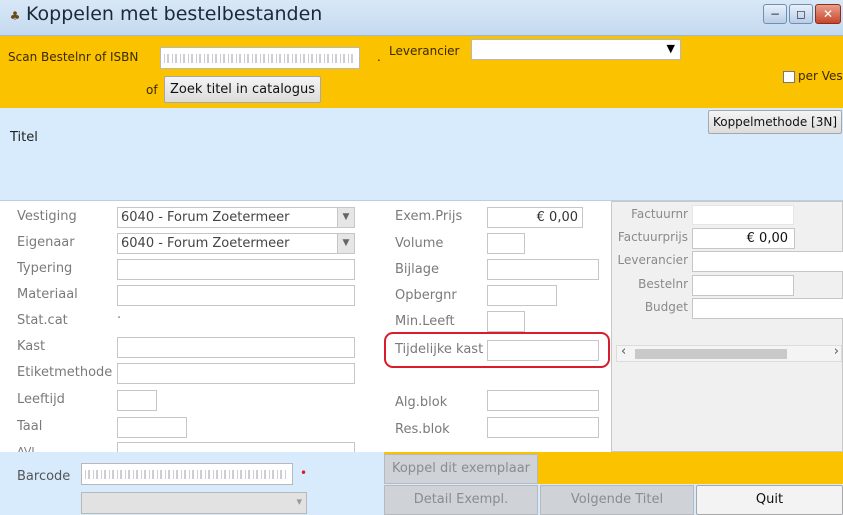 This screenshot has width=843, height=515. What do you see at coordinates (743, 238) in the screenshot?
I see `factuurprijs-input: € 0,00` at bounding box center [743, 238].